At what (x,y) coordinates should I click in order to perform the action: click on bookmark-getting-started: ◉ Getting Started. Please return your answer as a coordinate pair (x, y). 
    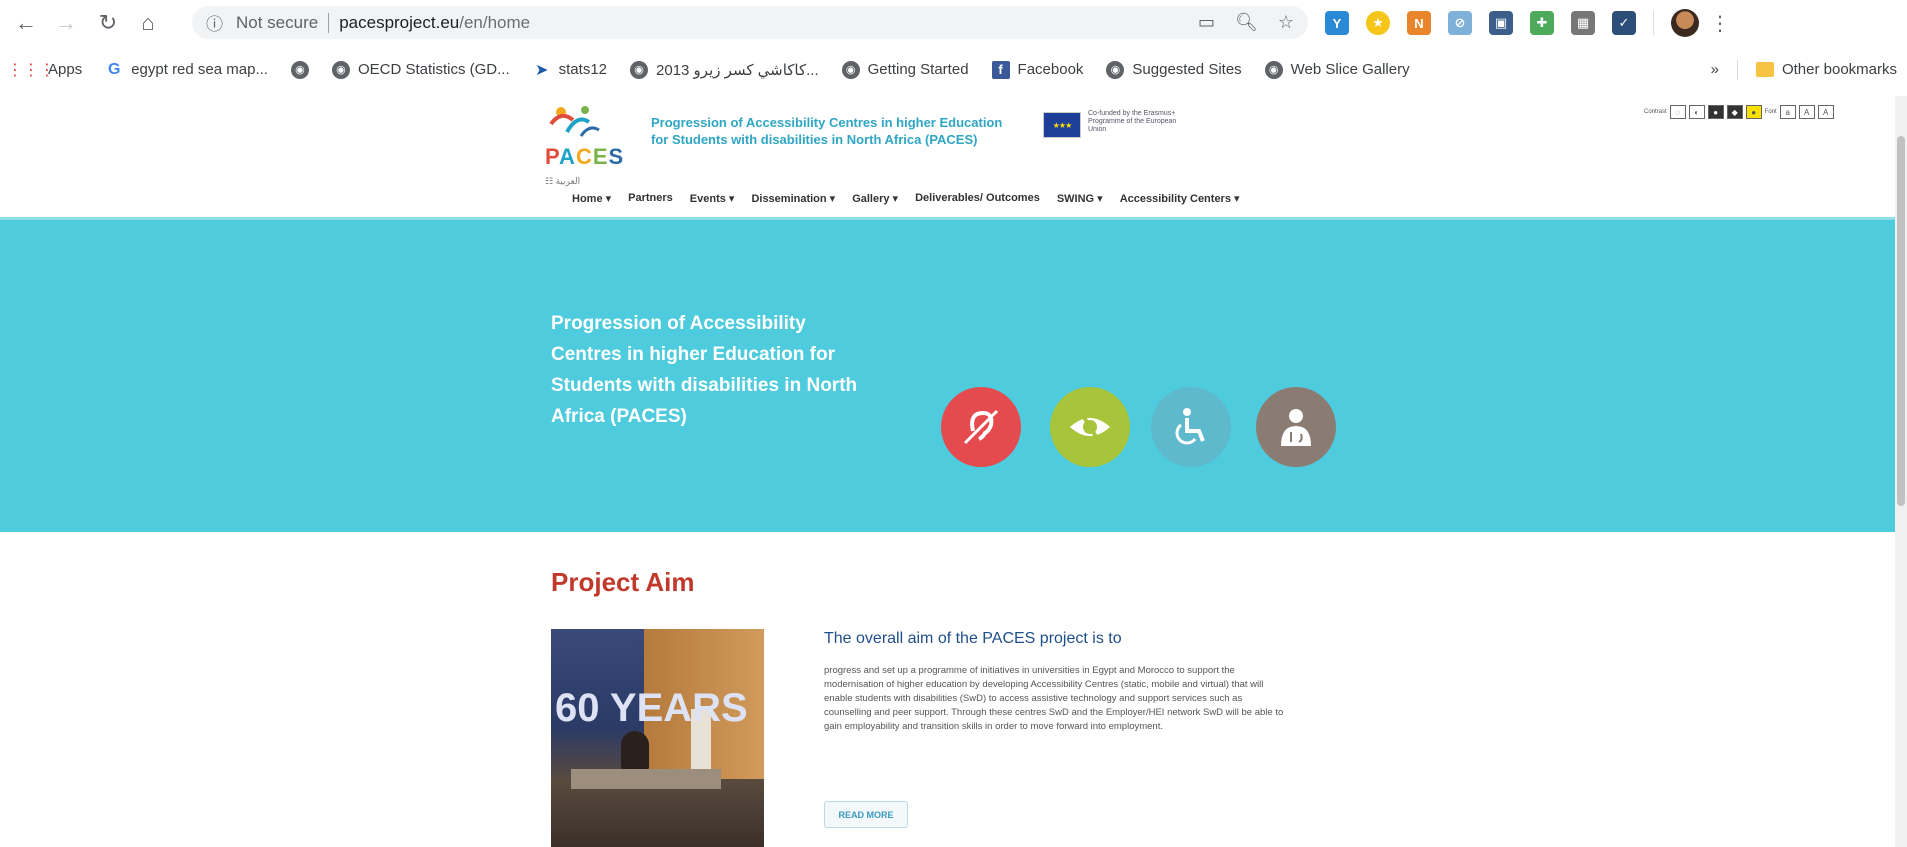
    Looking at the image, I should click on (905, 69).